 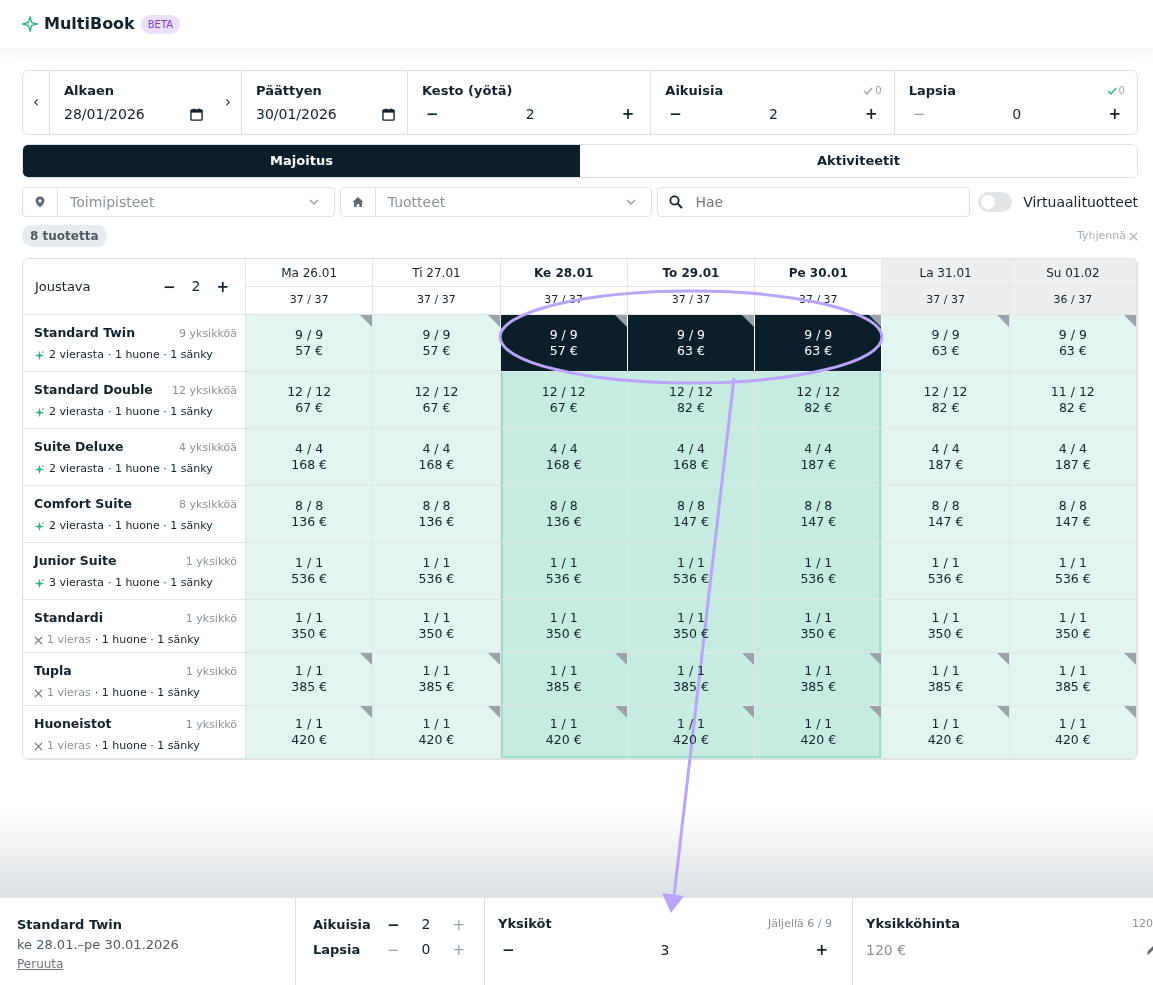 I want to click on field-label: Yksikköhinta, so click(x=913, y=924).